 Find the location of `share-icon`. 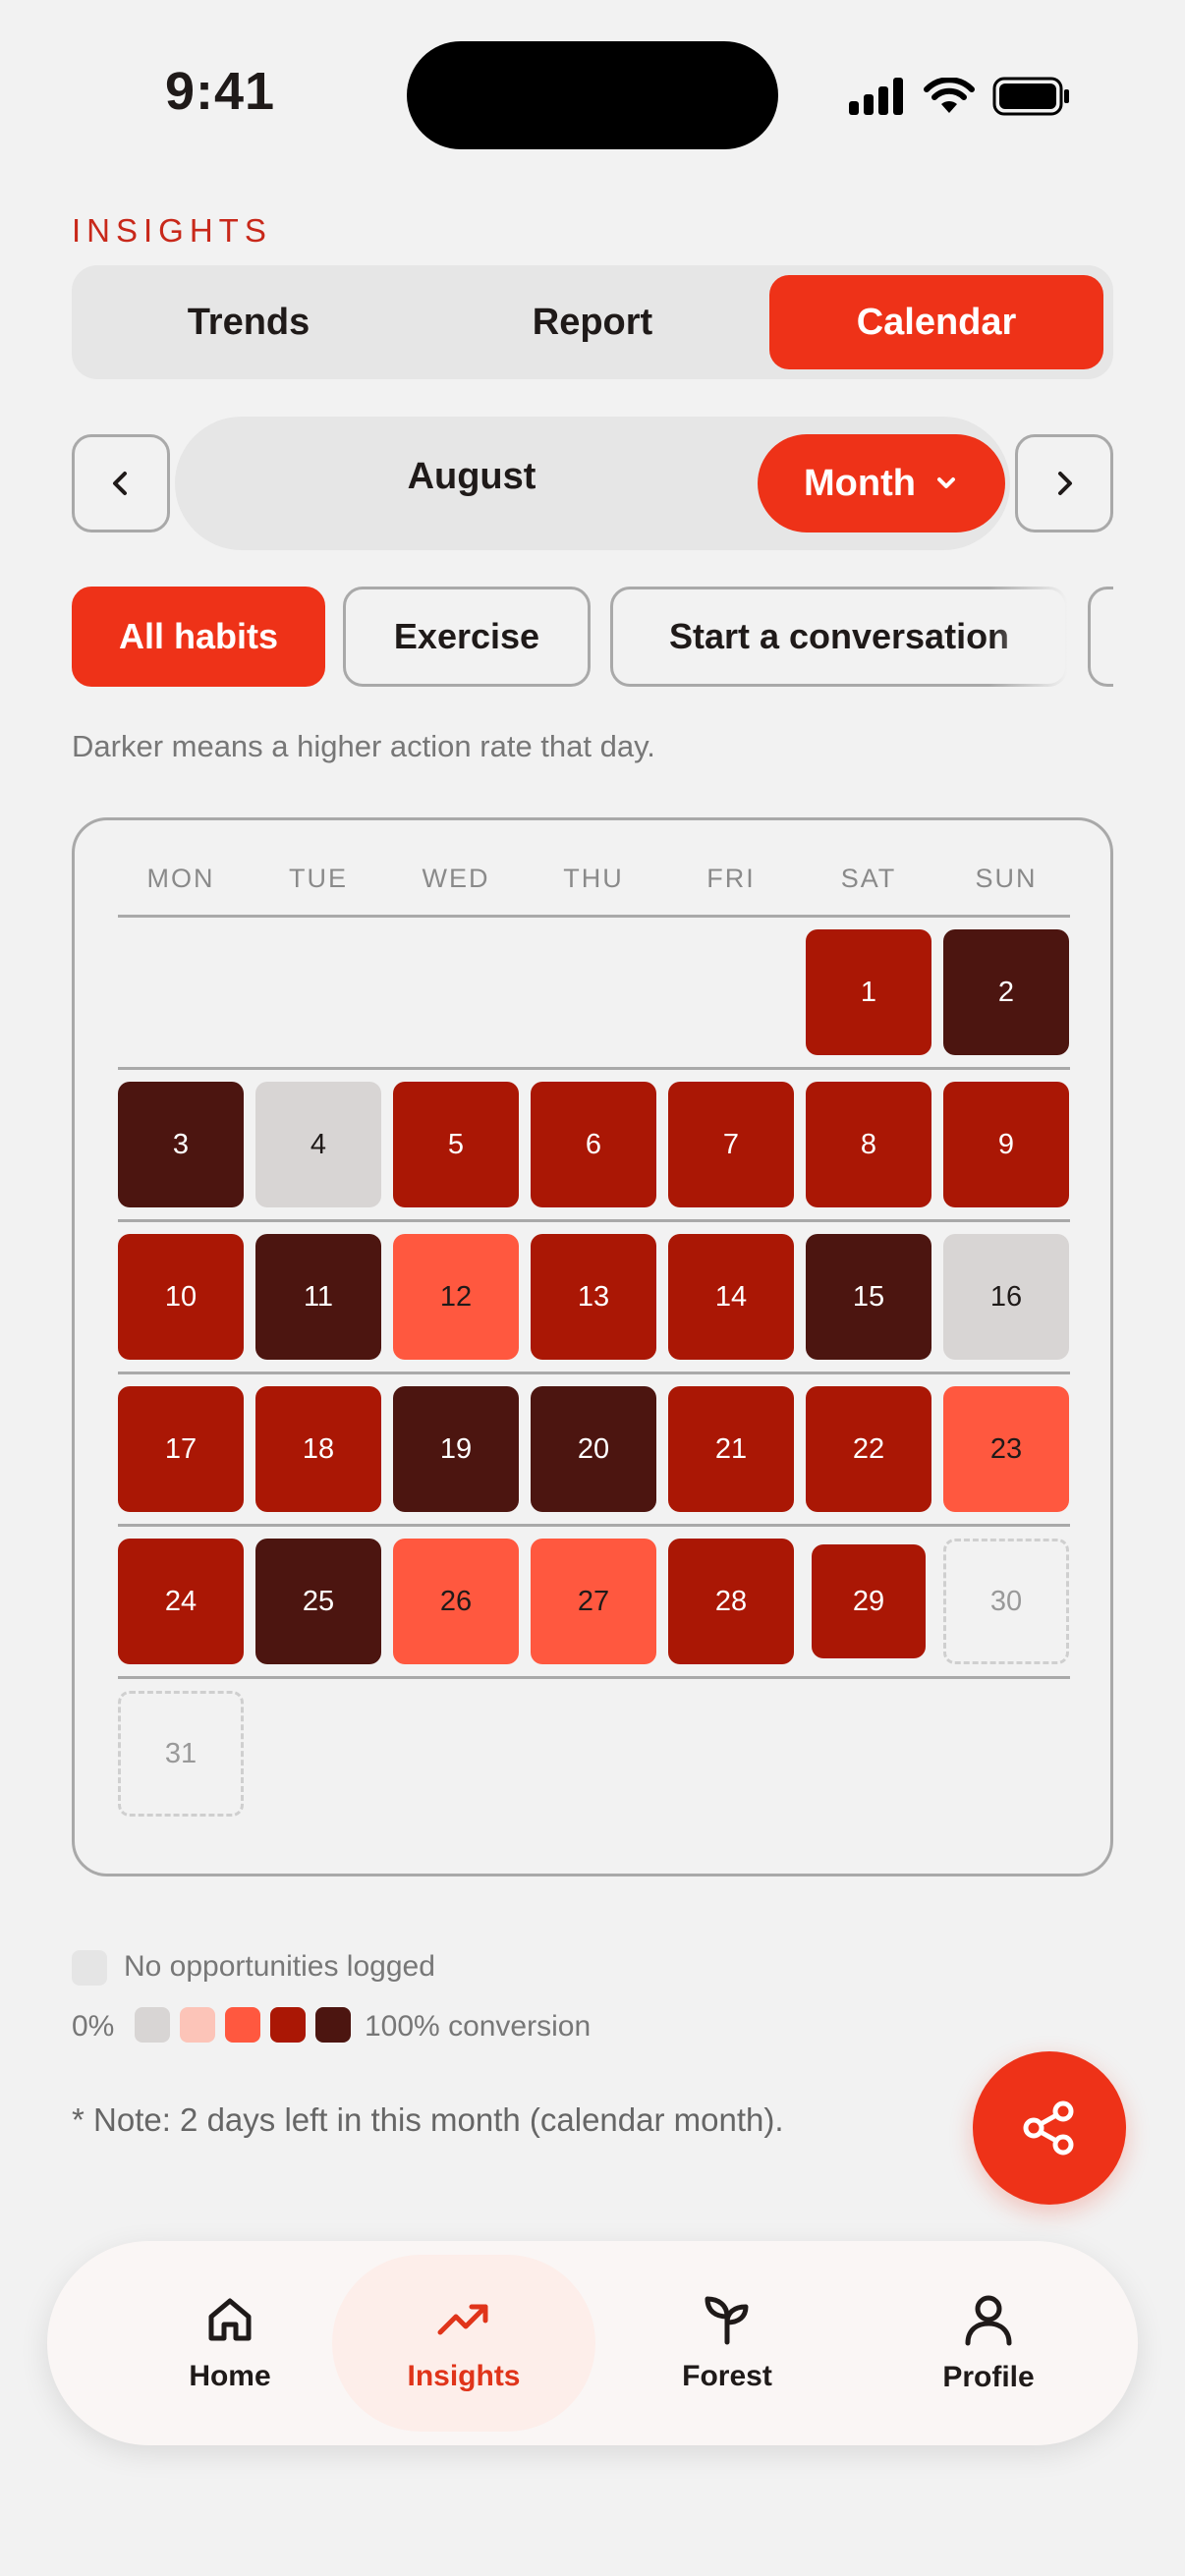

share-icon is located at coordinates (1049, 2128).